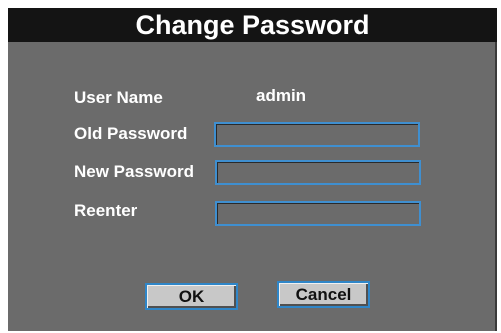 This screenshot has height=333, width=501. Describe the element at coordinates (118, 97) in the screenshot. I see `username-label: User Name` at that location.